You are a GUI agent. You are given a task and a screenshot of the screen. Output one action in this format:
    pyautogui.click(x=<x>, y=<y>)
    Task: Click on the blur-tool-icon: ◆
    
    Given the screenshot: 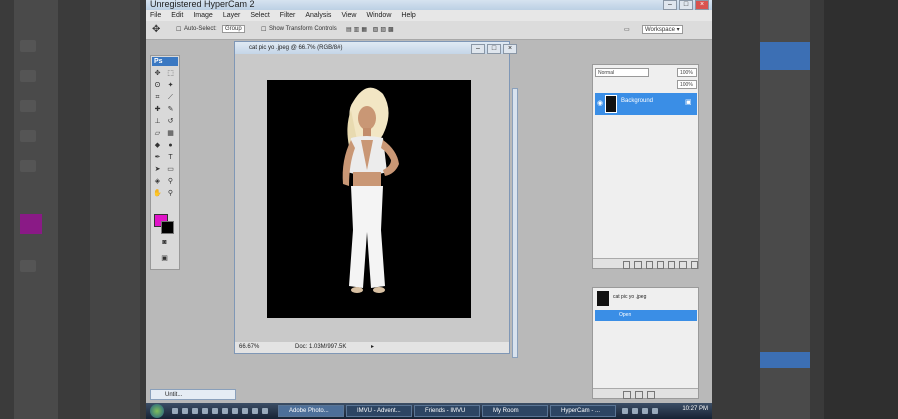 What is the action you would take?
    pyautogui.click(x=157, y=145)
    